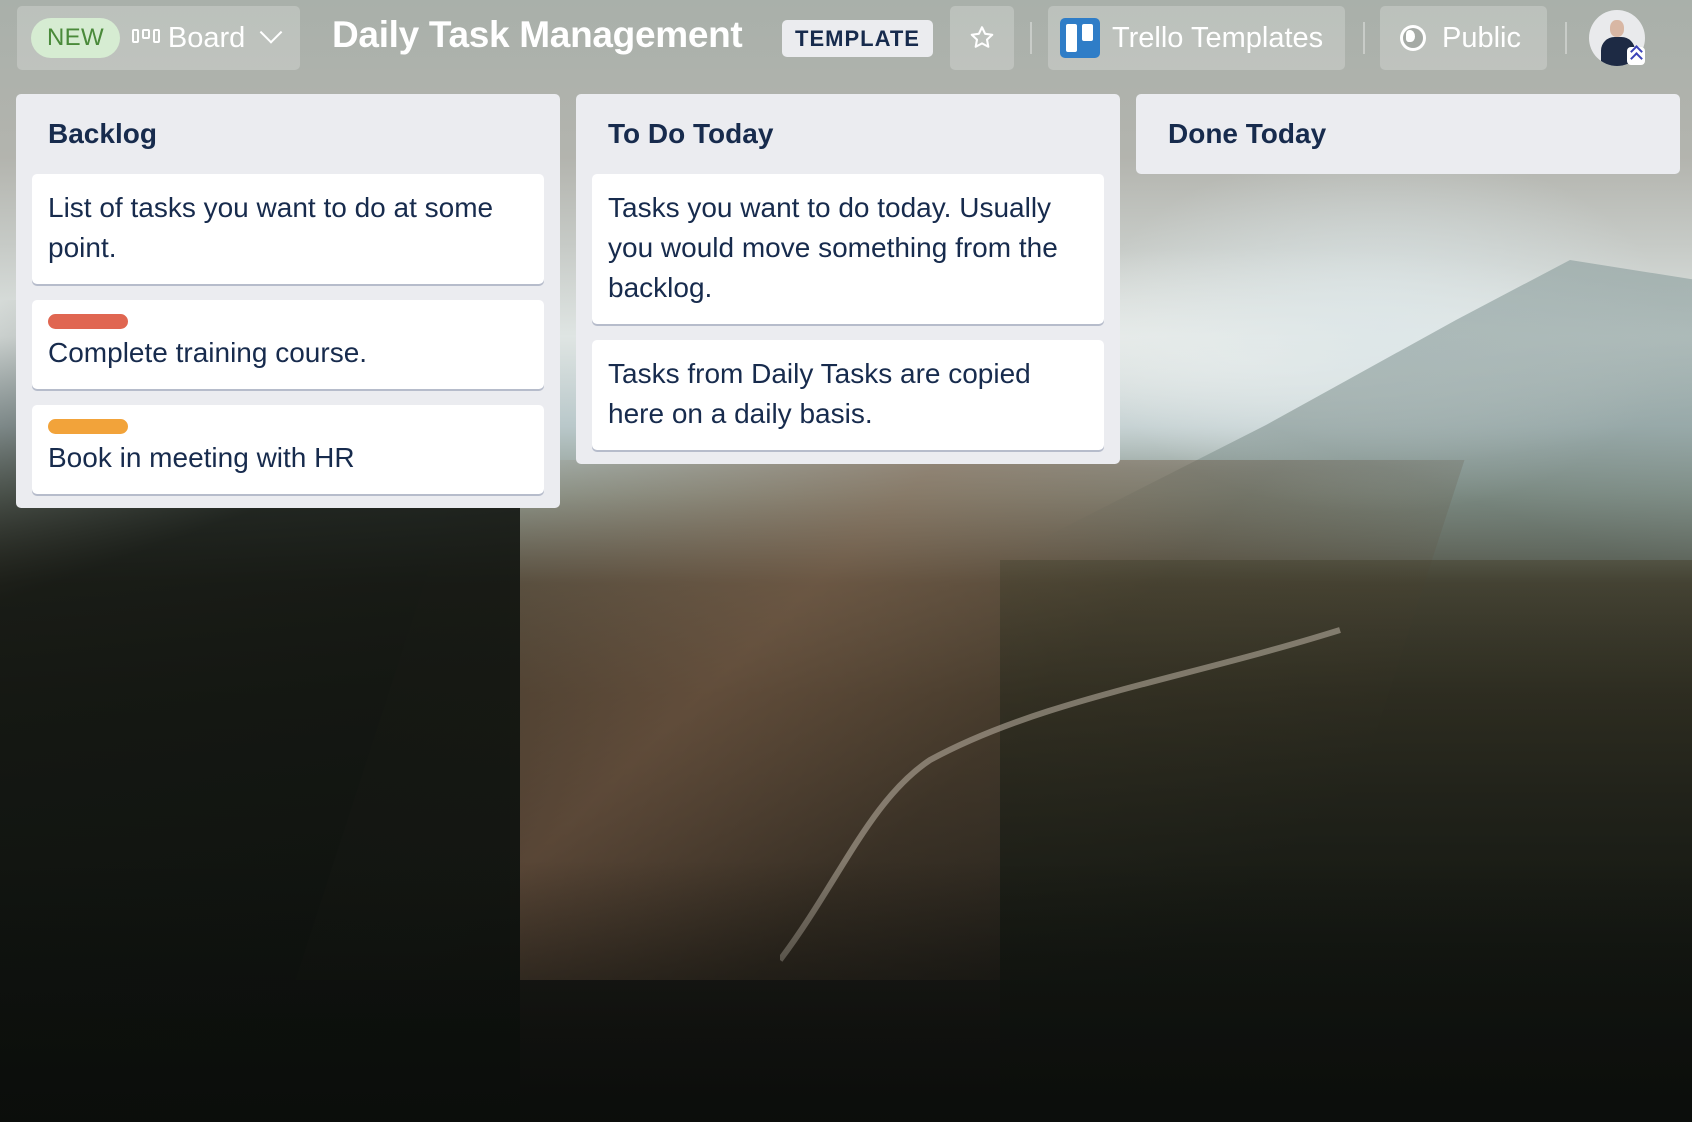 This screenshot has width=1692, height=1122. What do you see at coordinates (288, 134) in the screenshot?
I see `list-title: Backlog` at bounding box center [288, 134].